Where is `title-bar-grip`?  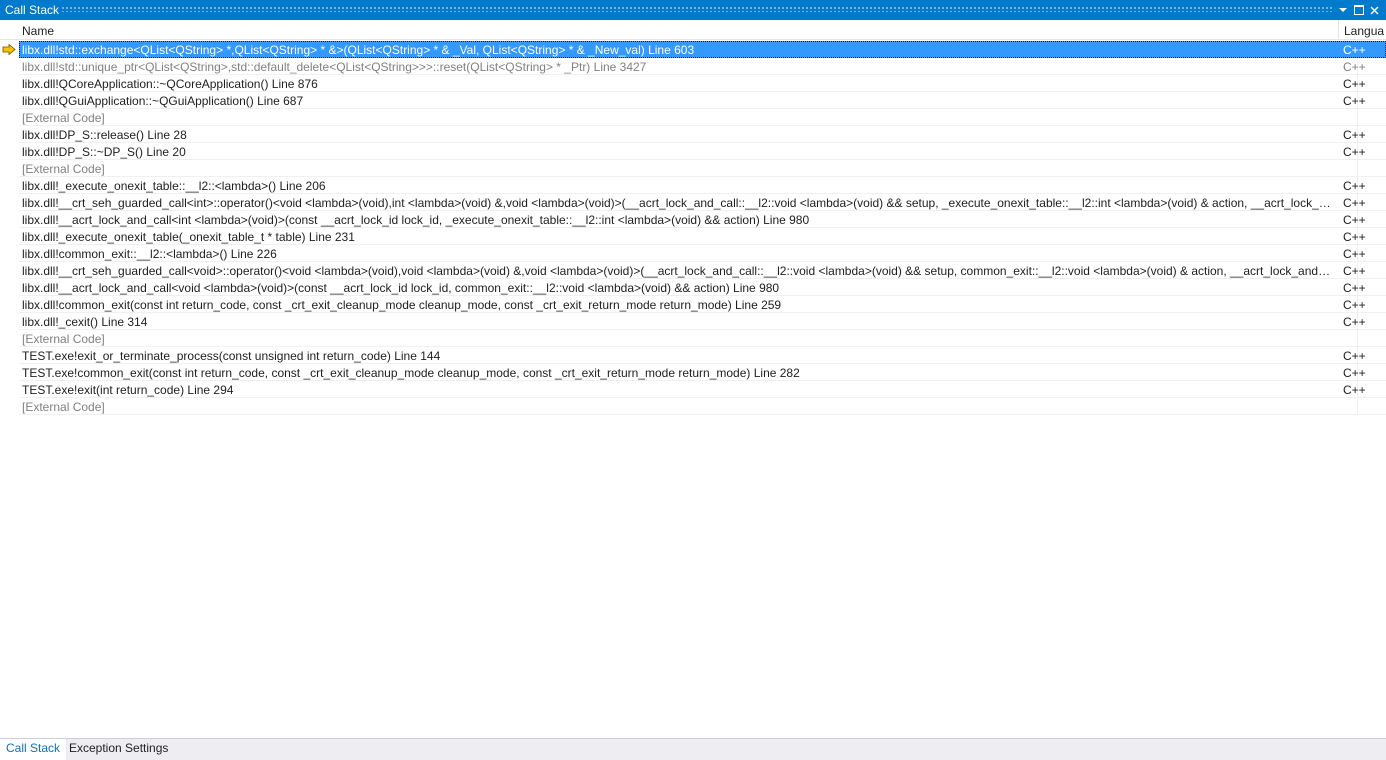 title-bar-grip is located at coordinates (697, 9).